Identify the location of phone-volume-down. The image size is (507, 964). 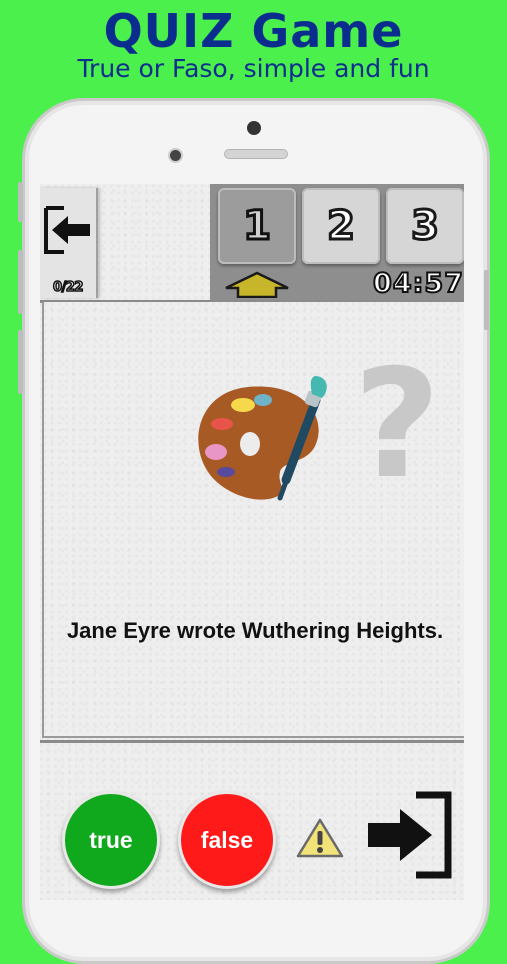
(20, 362).